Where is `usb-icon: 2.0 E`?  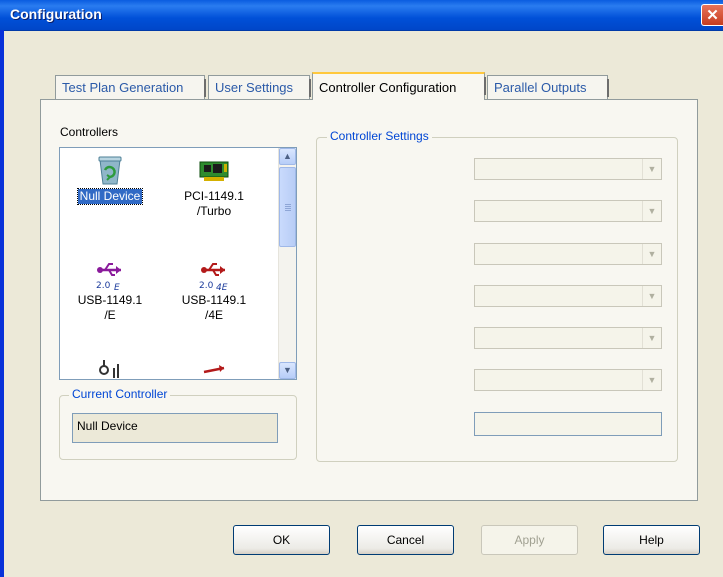 usb-icon: 2.0 E is located at coordinates (110, 275).